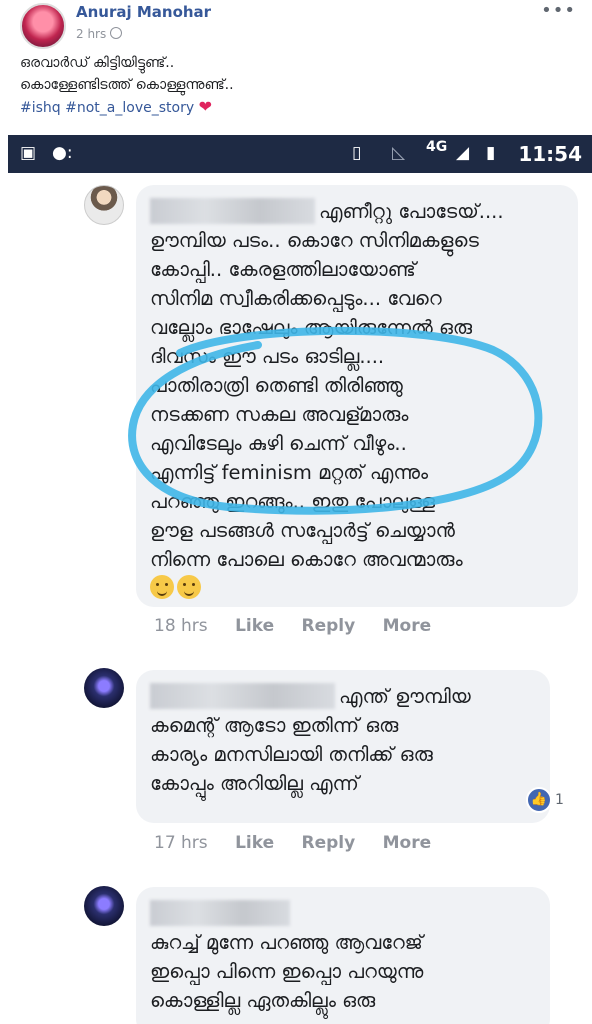  I want to click on no-signal-icon: ◺, so click(399, 153).